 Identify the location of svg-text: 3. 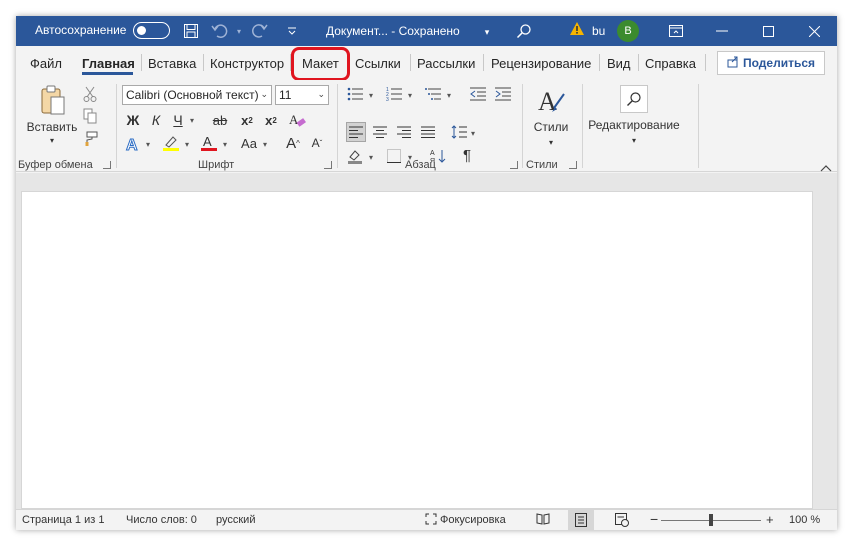
(387, 99).